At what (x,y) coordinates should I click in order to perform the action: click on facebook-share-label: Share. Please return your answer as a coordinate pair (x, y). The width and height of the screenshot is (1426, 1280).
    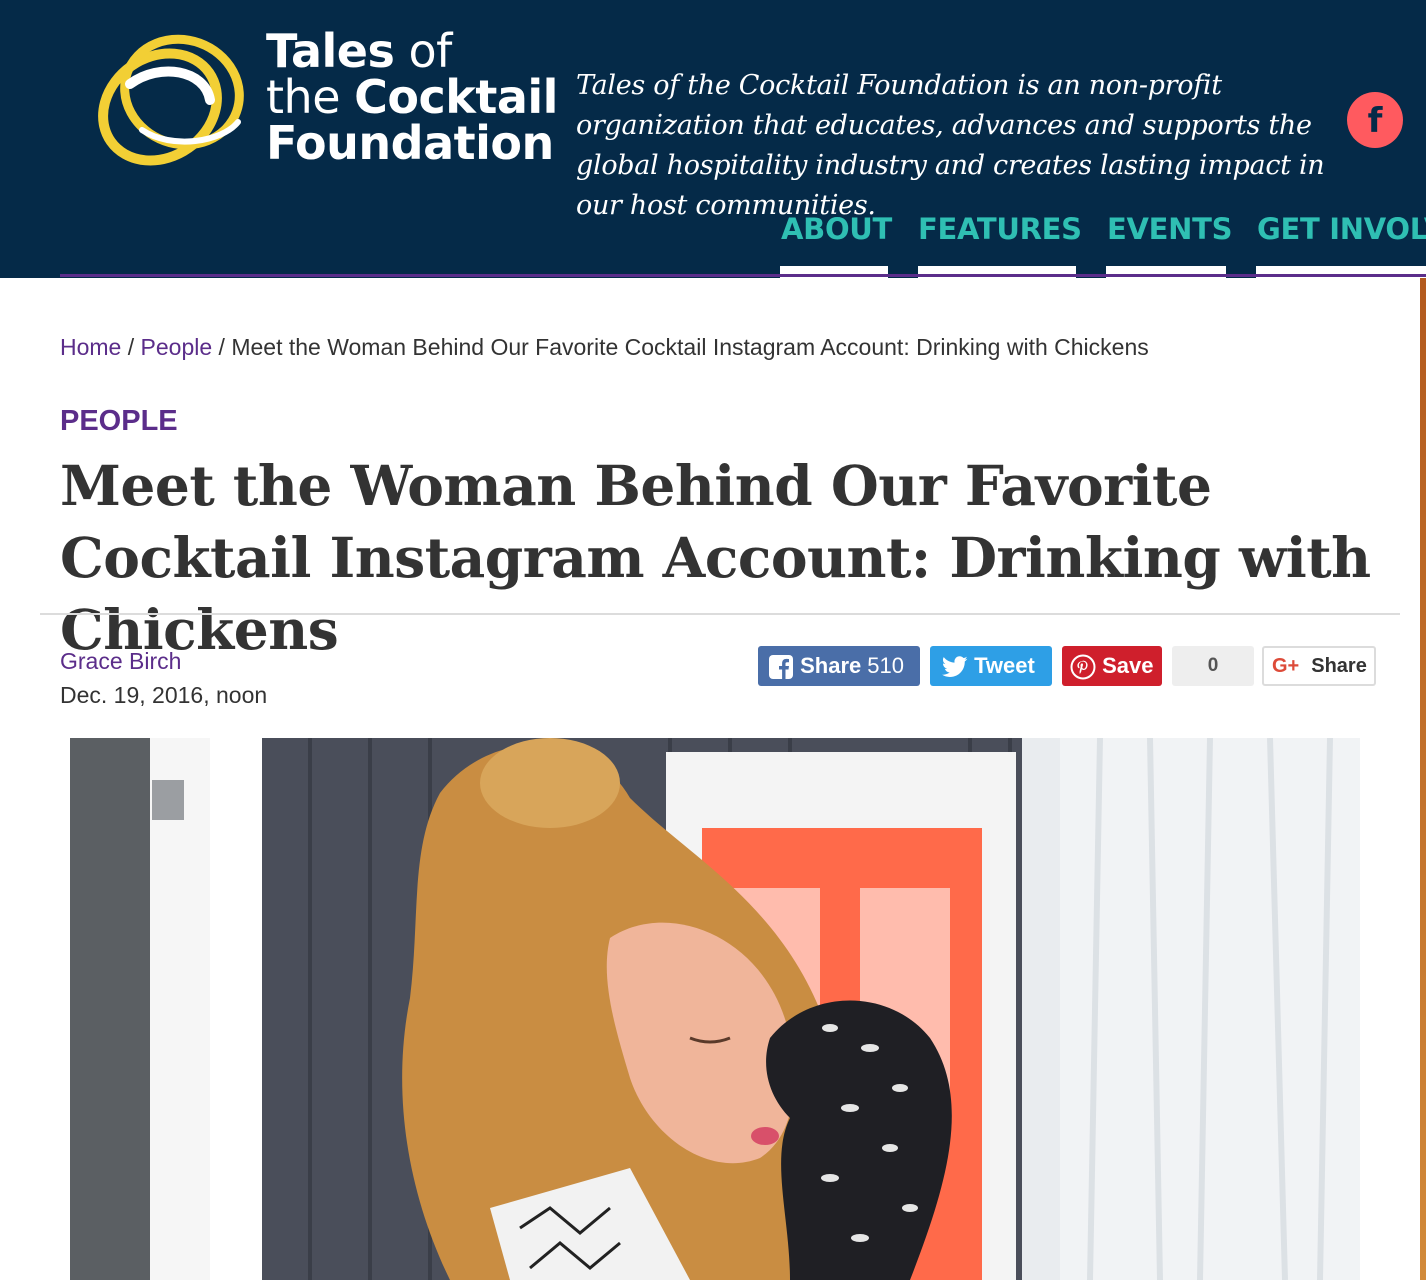
    Looking at the image, I should click on (831, 665).